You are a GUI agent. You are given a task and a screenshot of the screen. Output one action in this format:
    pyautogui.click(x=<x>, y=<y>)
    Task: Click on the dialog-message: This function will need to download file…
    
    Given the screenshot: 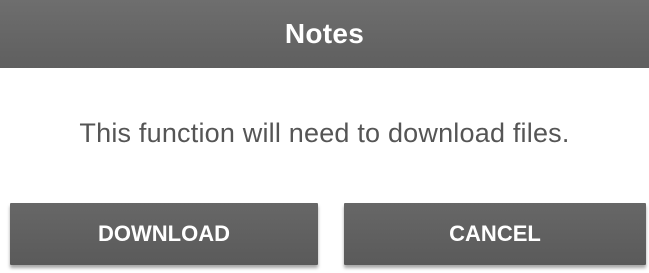 What is the action you would take?
    pyautogui.click(x=324, y=132)
    